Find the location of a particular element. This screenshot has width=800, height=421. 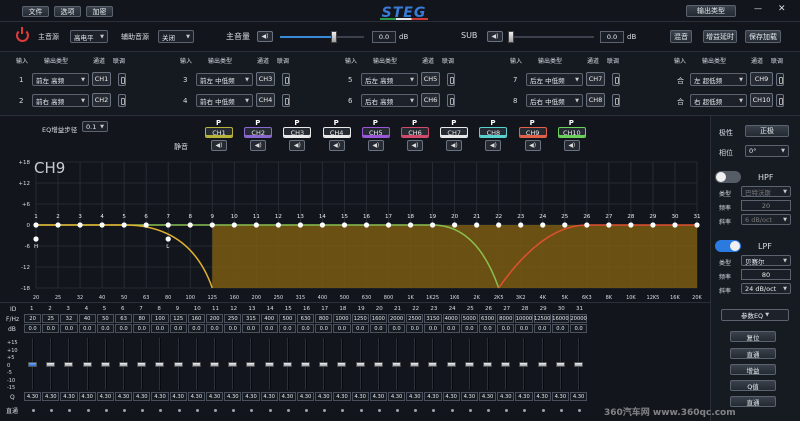

mute-channel-button: CH7 is located at coordinates (454, 132).